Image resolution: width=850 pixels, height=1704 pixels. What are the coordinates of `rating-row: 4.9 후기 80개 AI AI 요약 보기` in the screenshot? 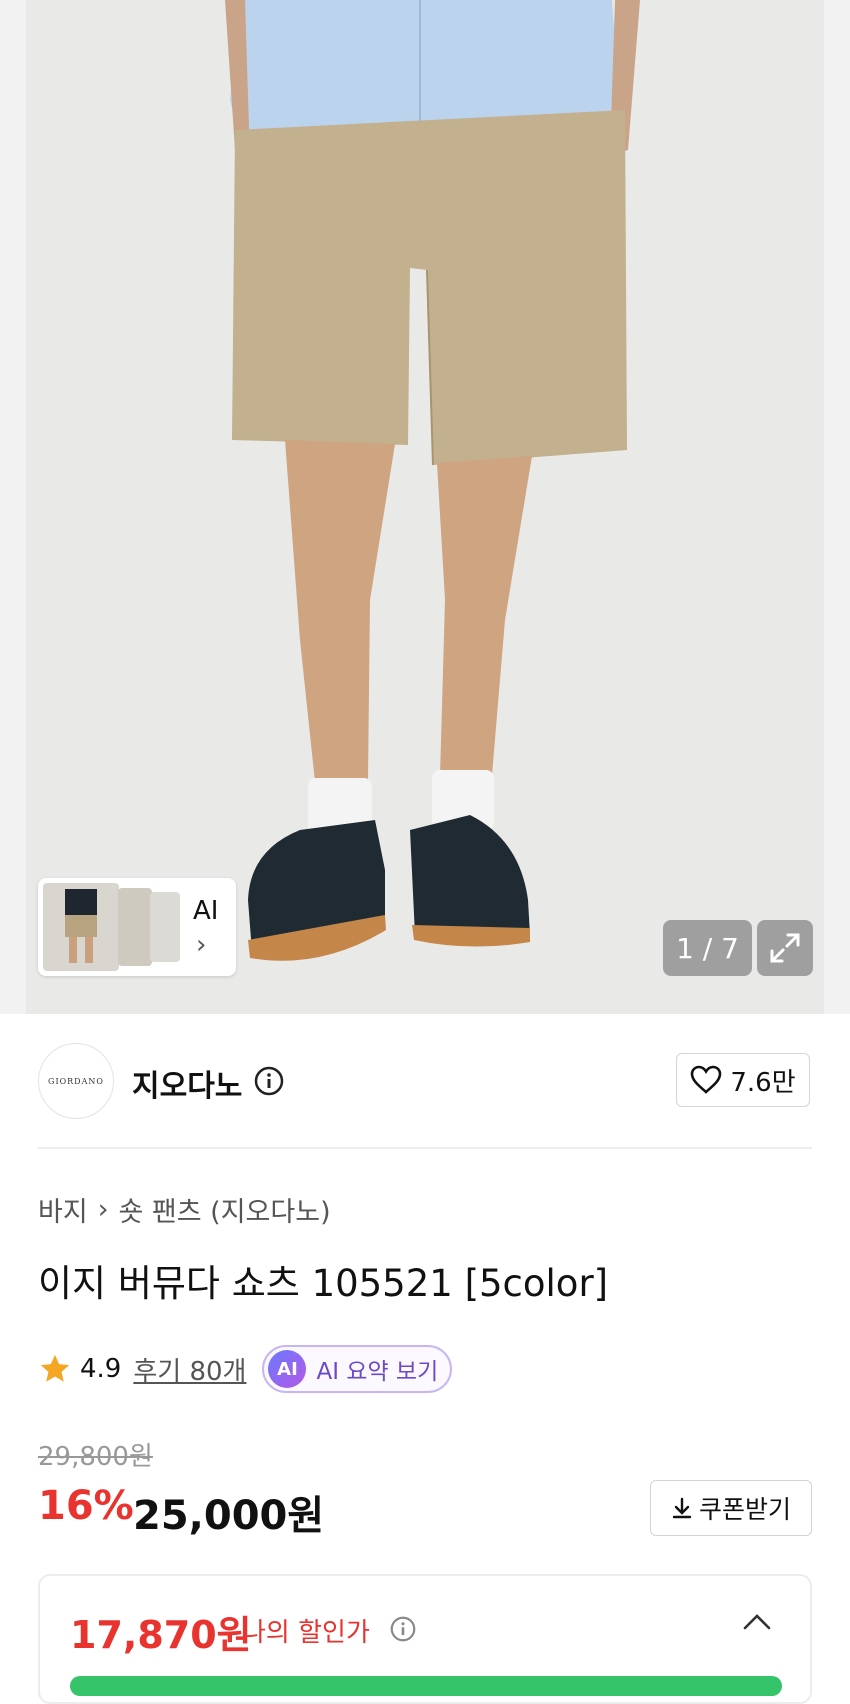 It's located at (245, 1369).